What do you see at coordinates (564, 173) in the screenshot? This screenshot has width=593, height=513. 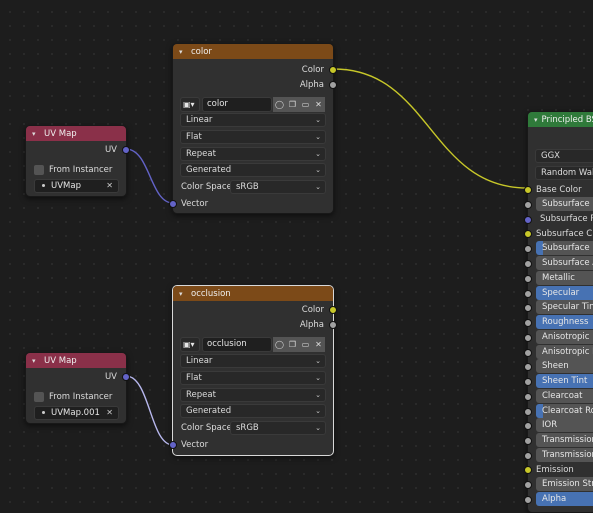 I see `subsurface-method-dropdown: Random Walk` at bounding box center [564, 173].